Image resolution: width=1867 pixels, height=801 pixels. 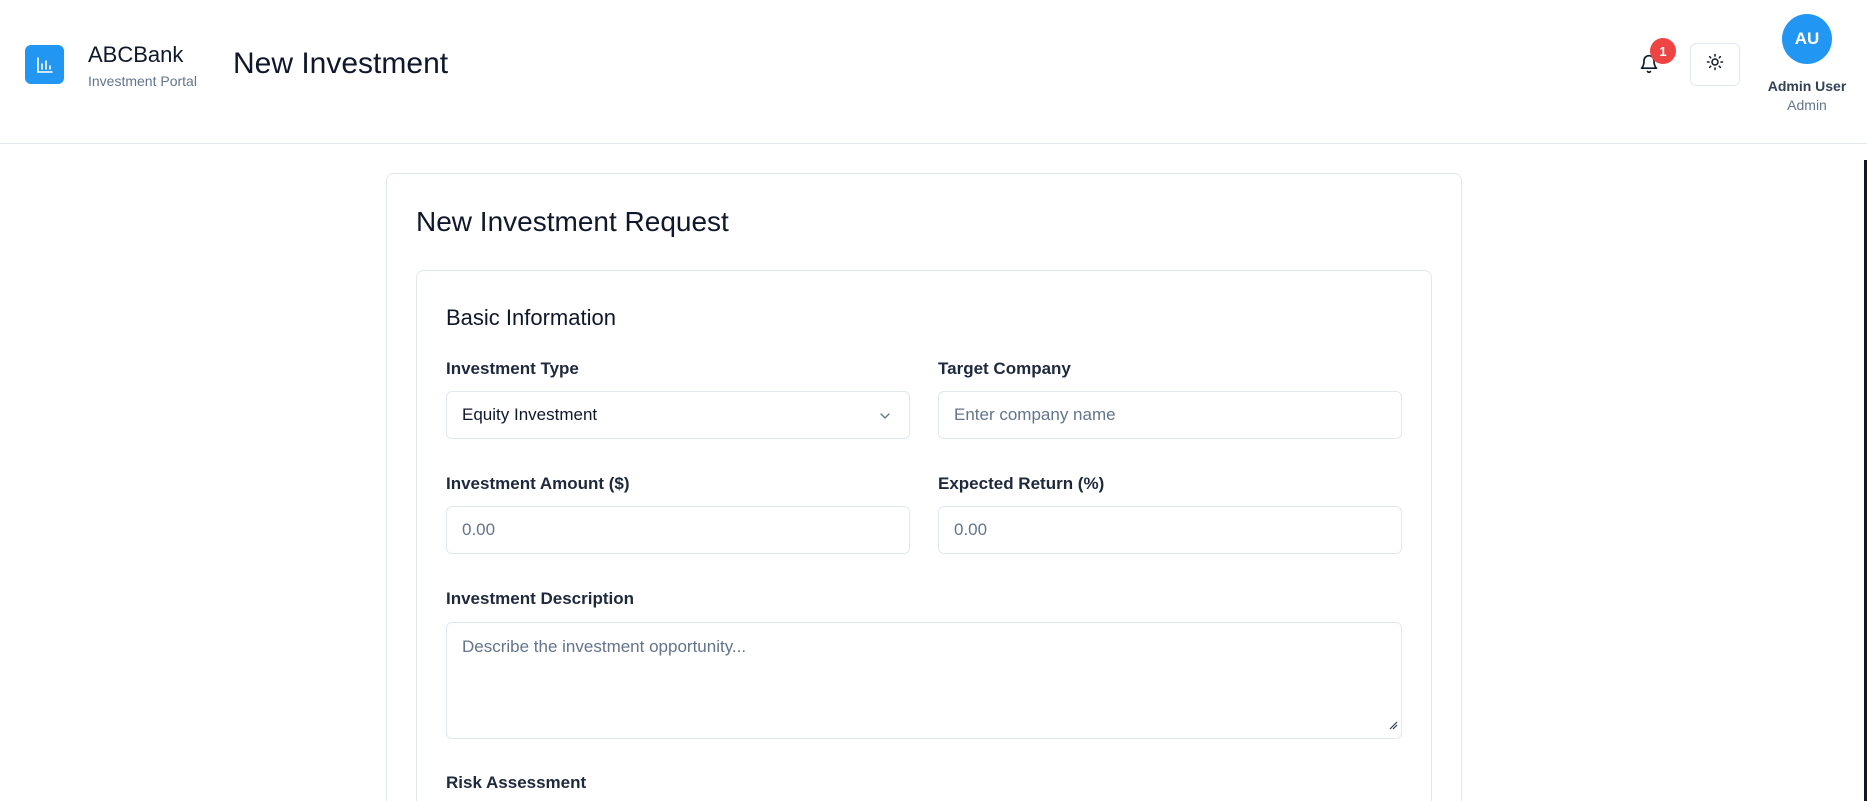 I want to click on user-role: Admin, so click(x=1807, y=105).